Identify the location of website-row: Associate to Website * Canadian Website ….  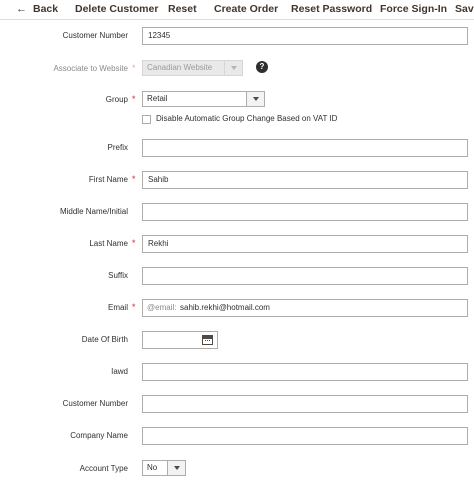
(237, 70).